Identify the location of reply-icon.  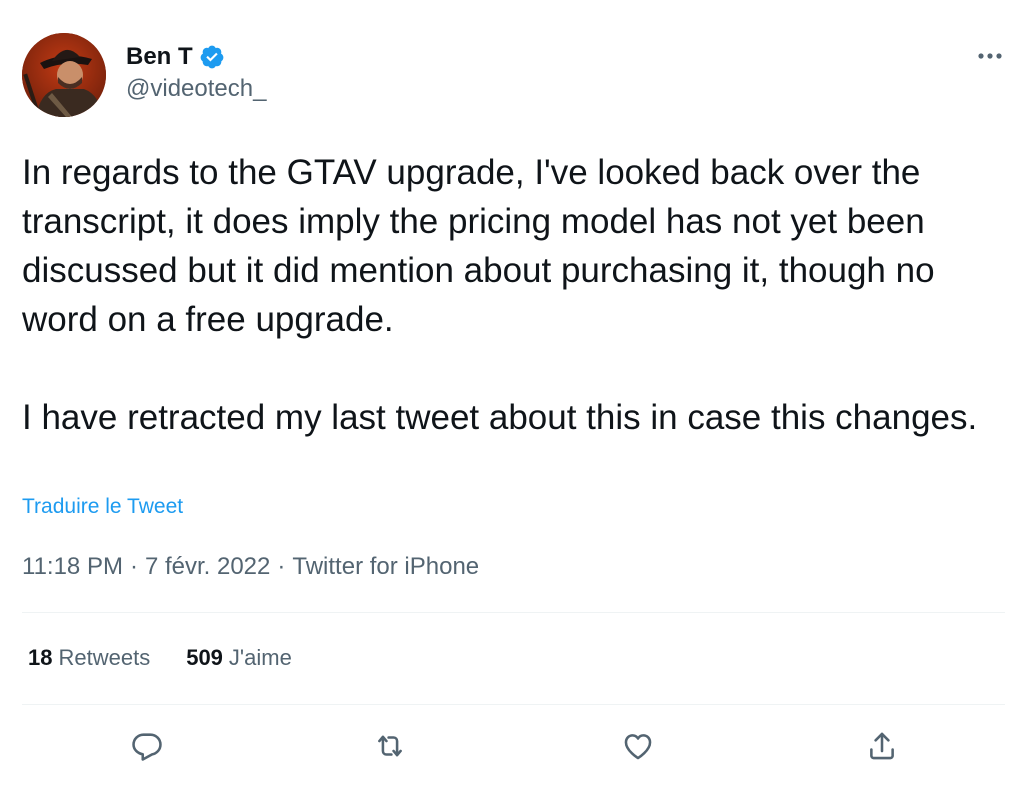
(147, 747).